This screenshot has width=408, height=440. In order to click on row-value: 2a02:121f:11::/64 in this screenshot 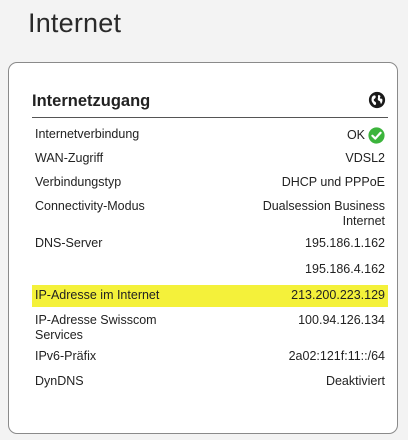, I will do `click(336, 356)`.